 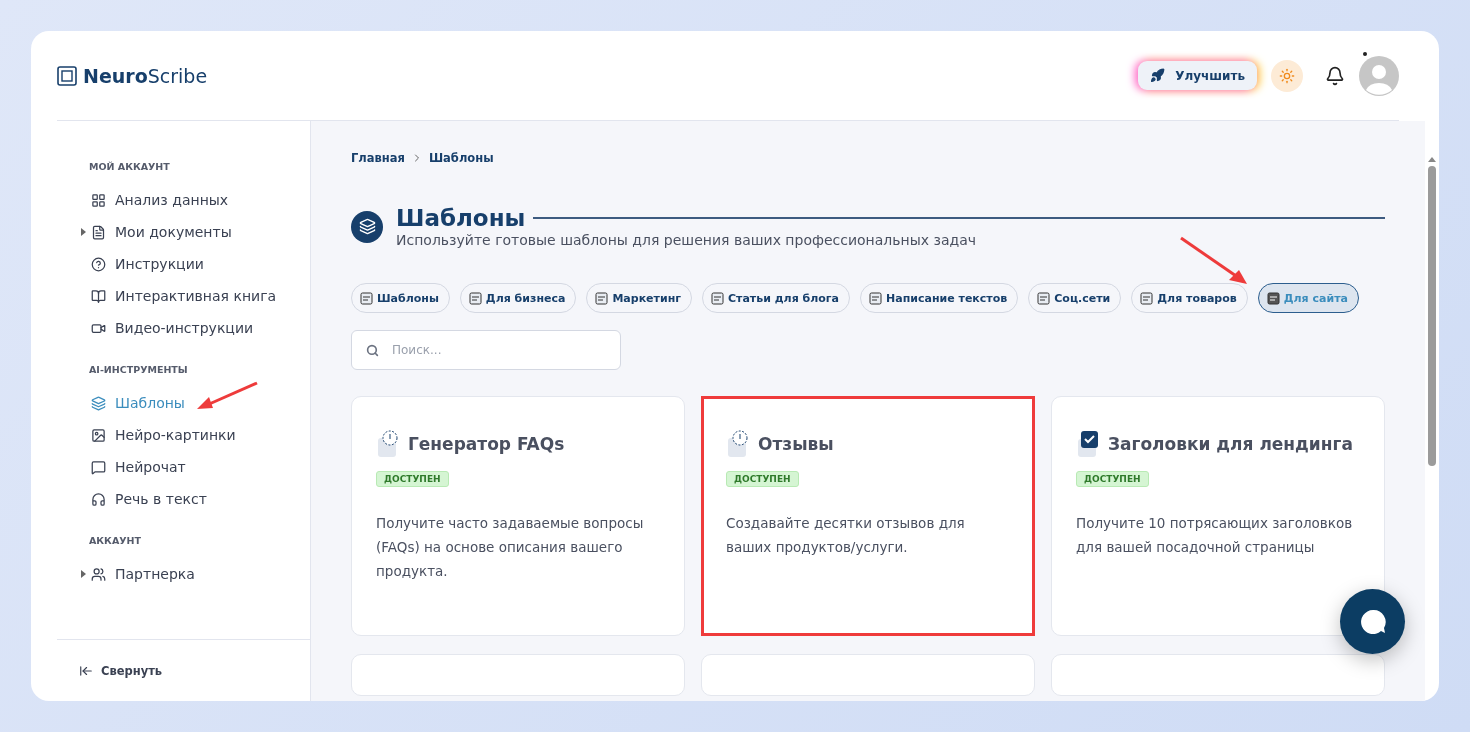 What do you see at coordinates (939, 298) in the screenshot?
I see `category-chip: Написание текстов` at bounding box center [939, 298].